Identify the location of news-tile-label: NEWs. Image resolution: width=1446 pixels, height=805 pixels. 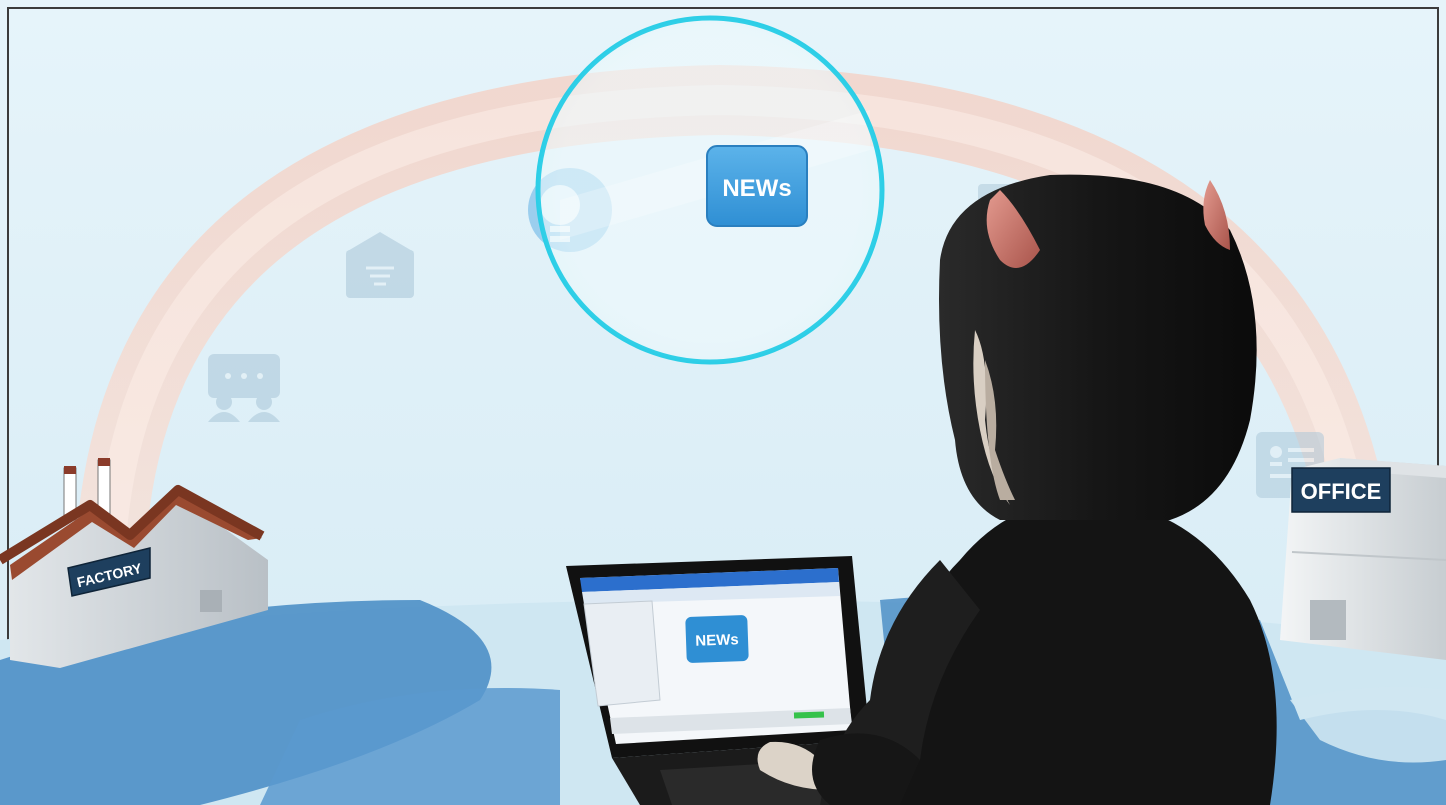
(756, 188).